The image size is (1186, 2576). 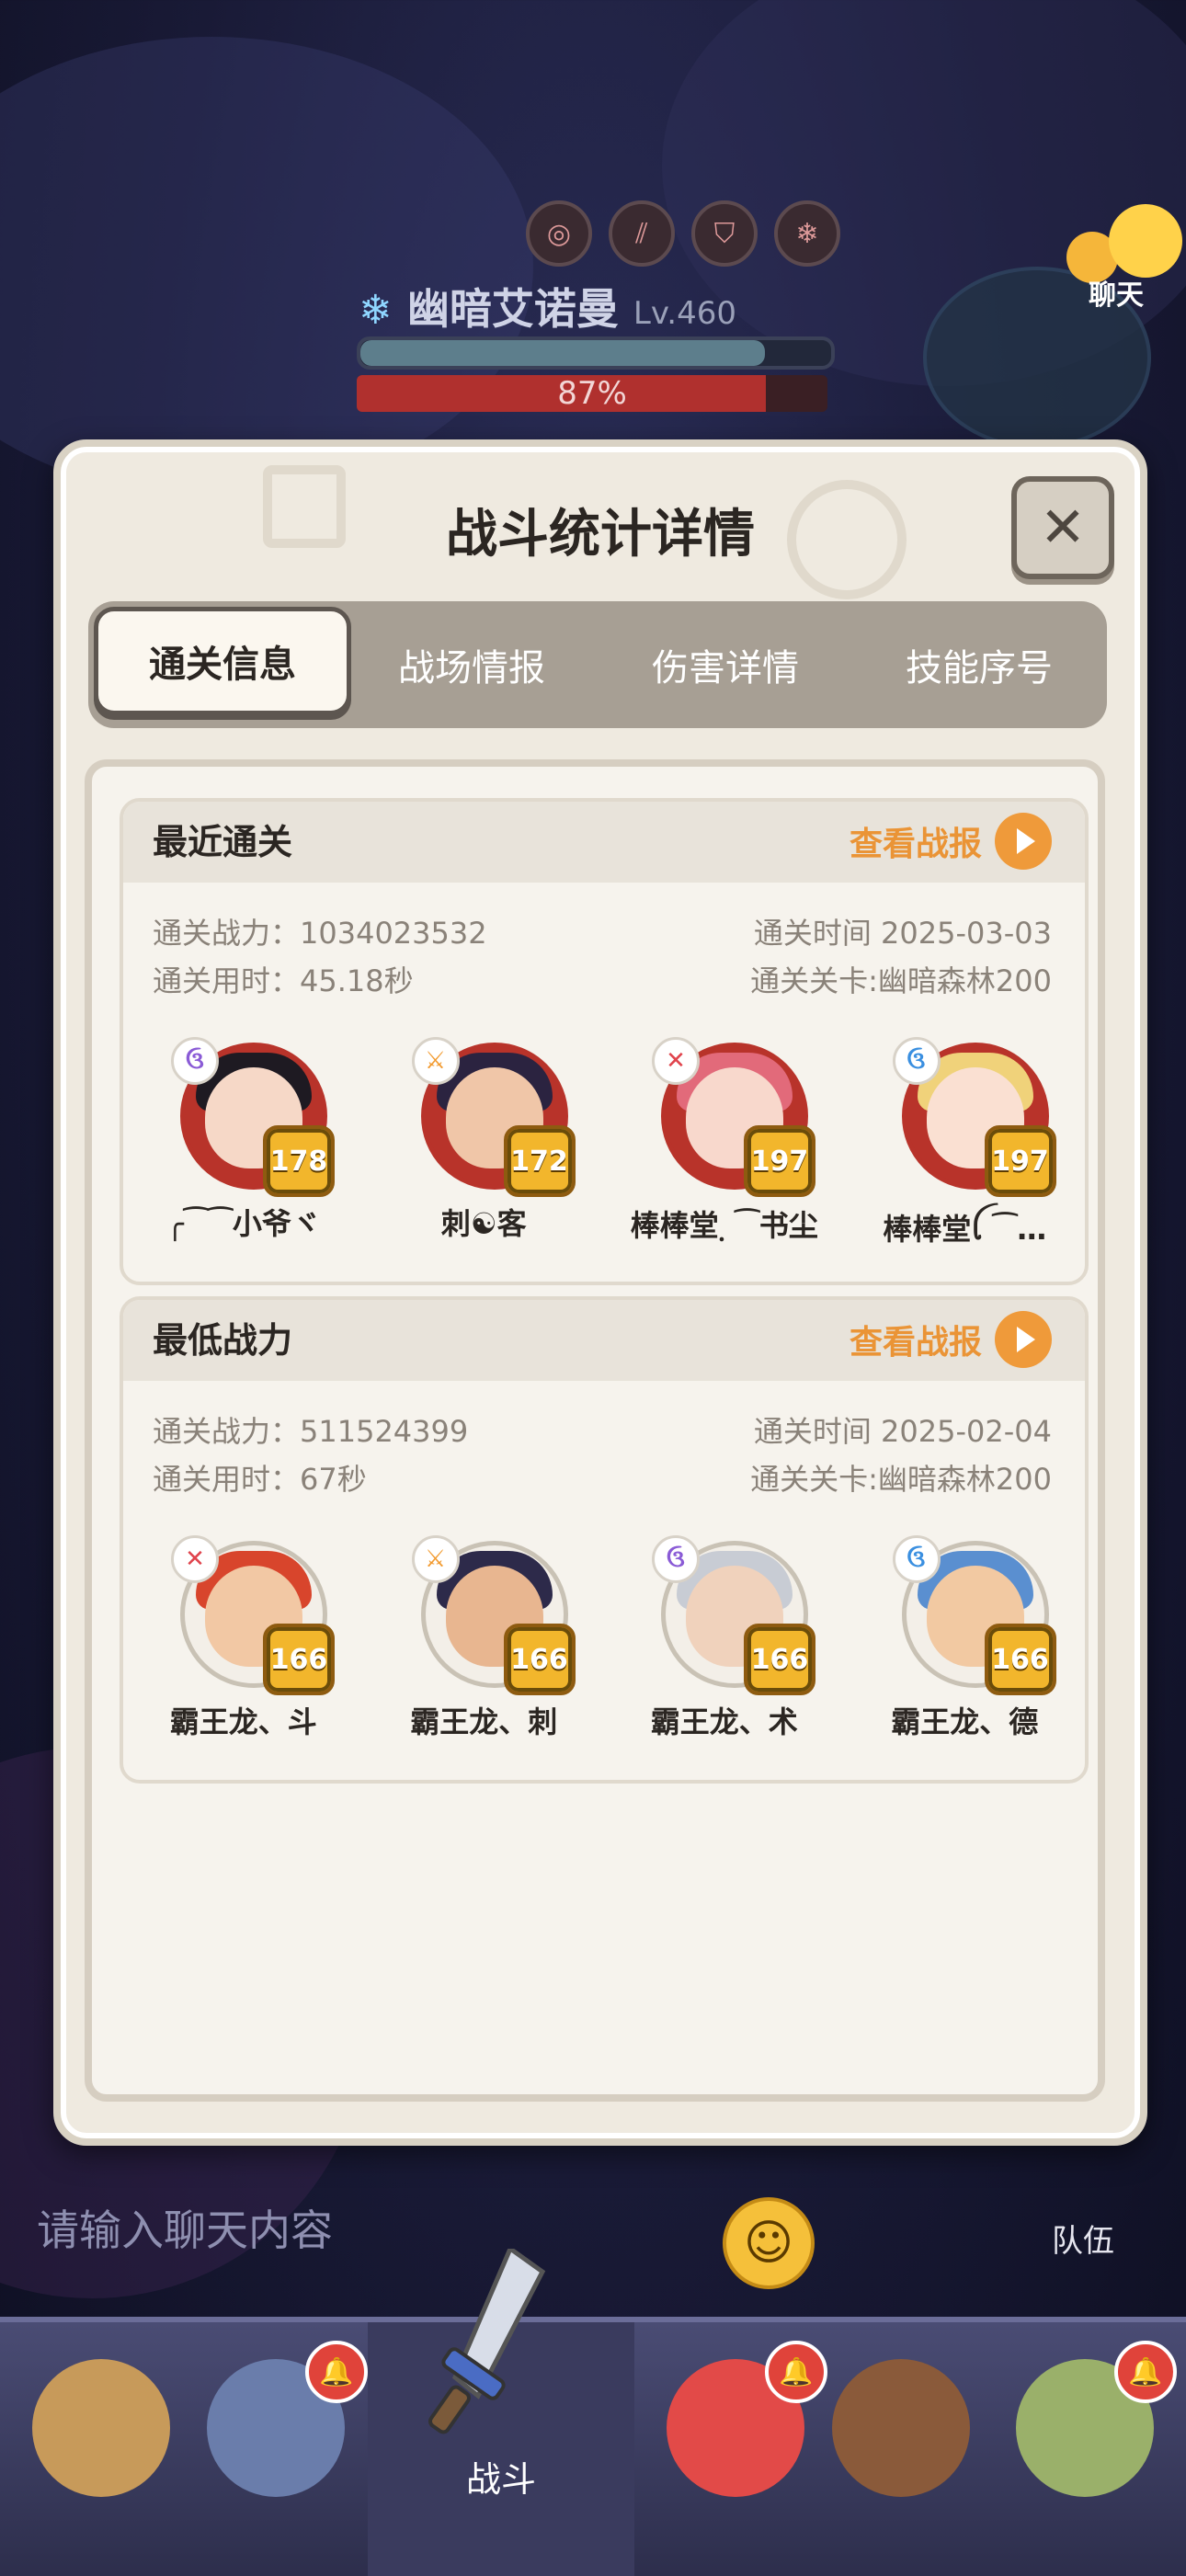 I want to click on hero-level-badge: 172, so click(x=539, y=1161).